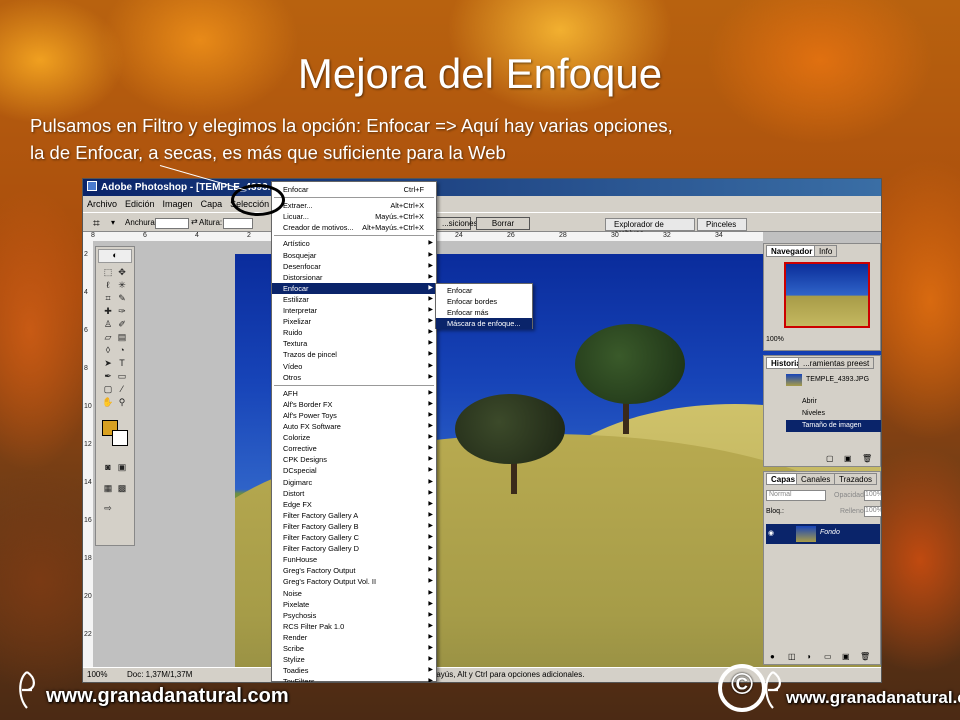  I want to click on gradient-tool-icon: ▤, so click(122, 337).